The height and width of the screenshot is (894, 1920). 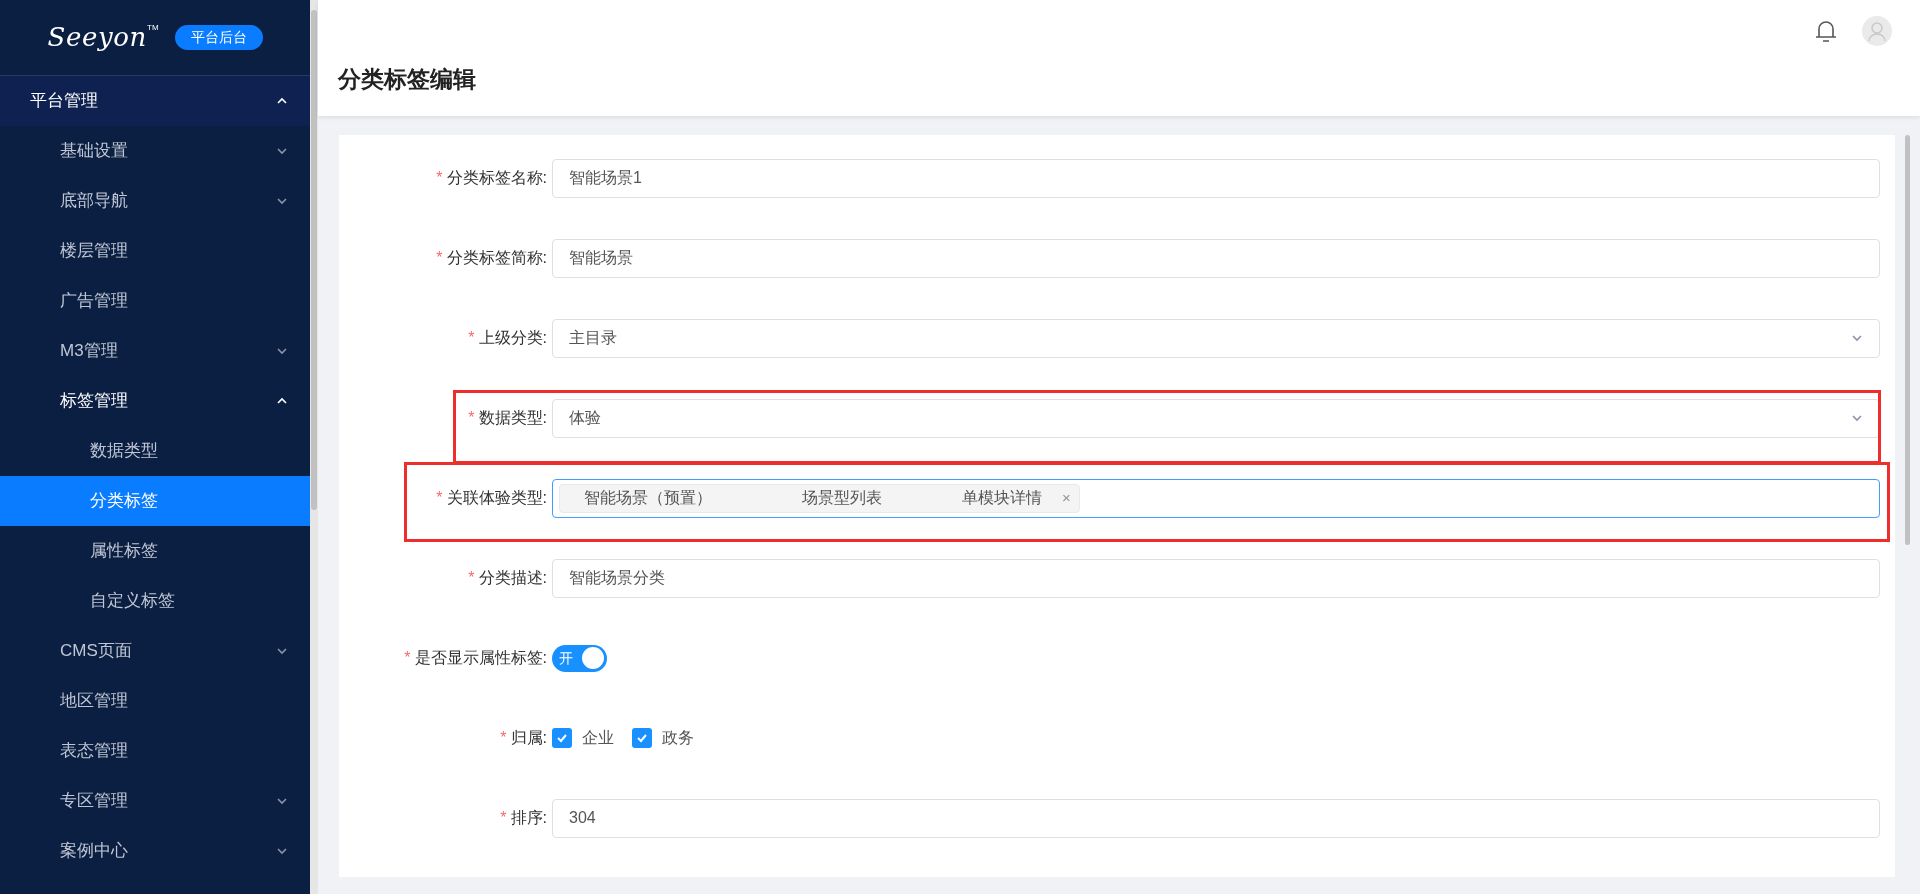 I want to click on field-label: 是否显示属性标签:, so click(x=480, y=658).